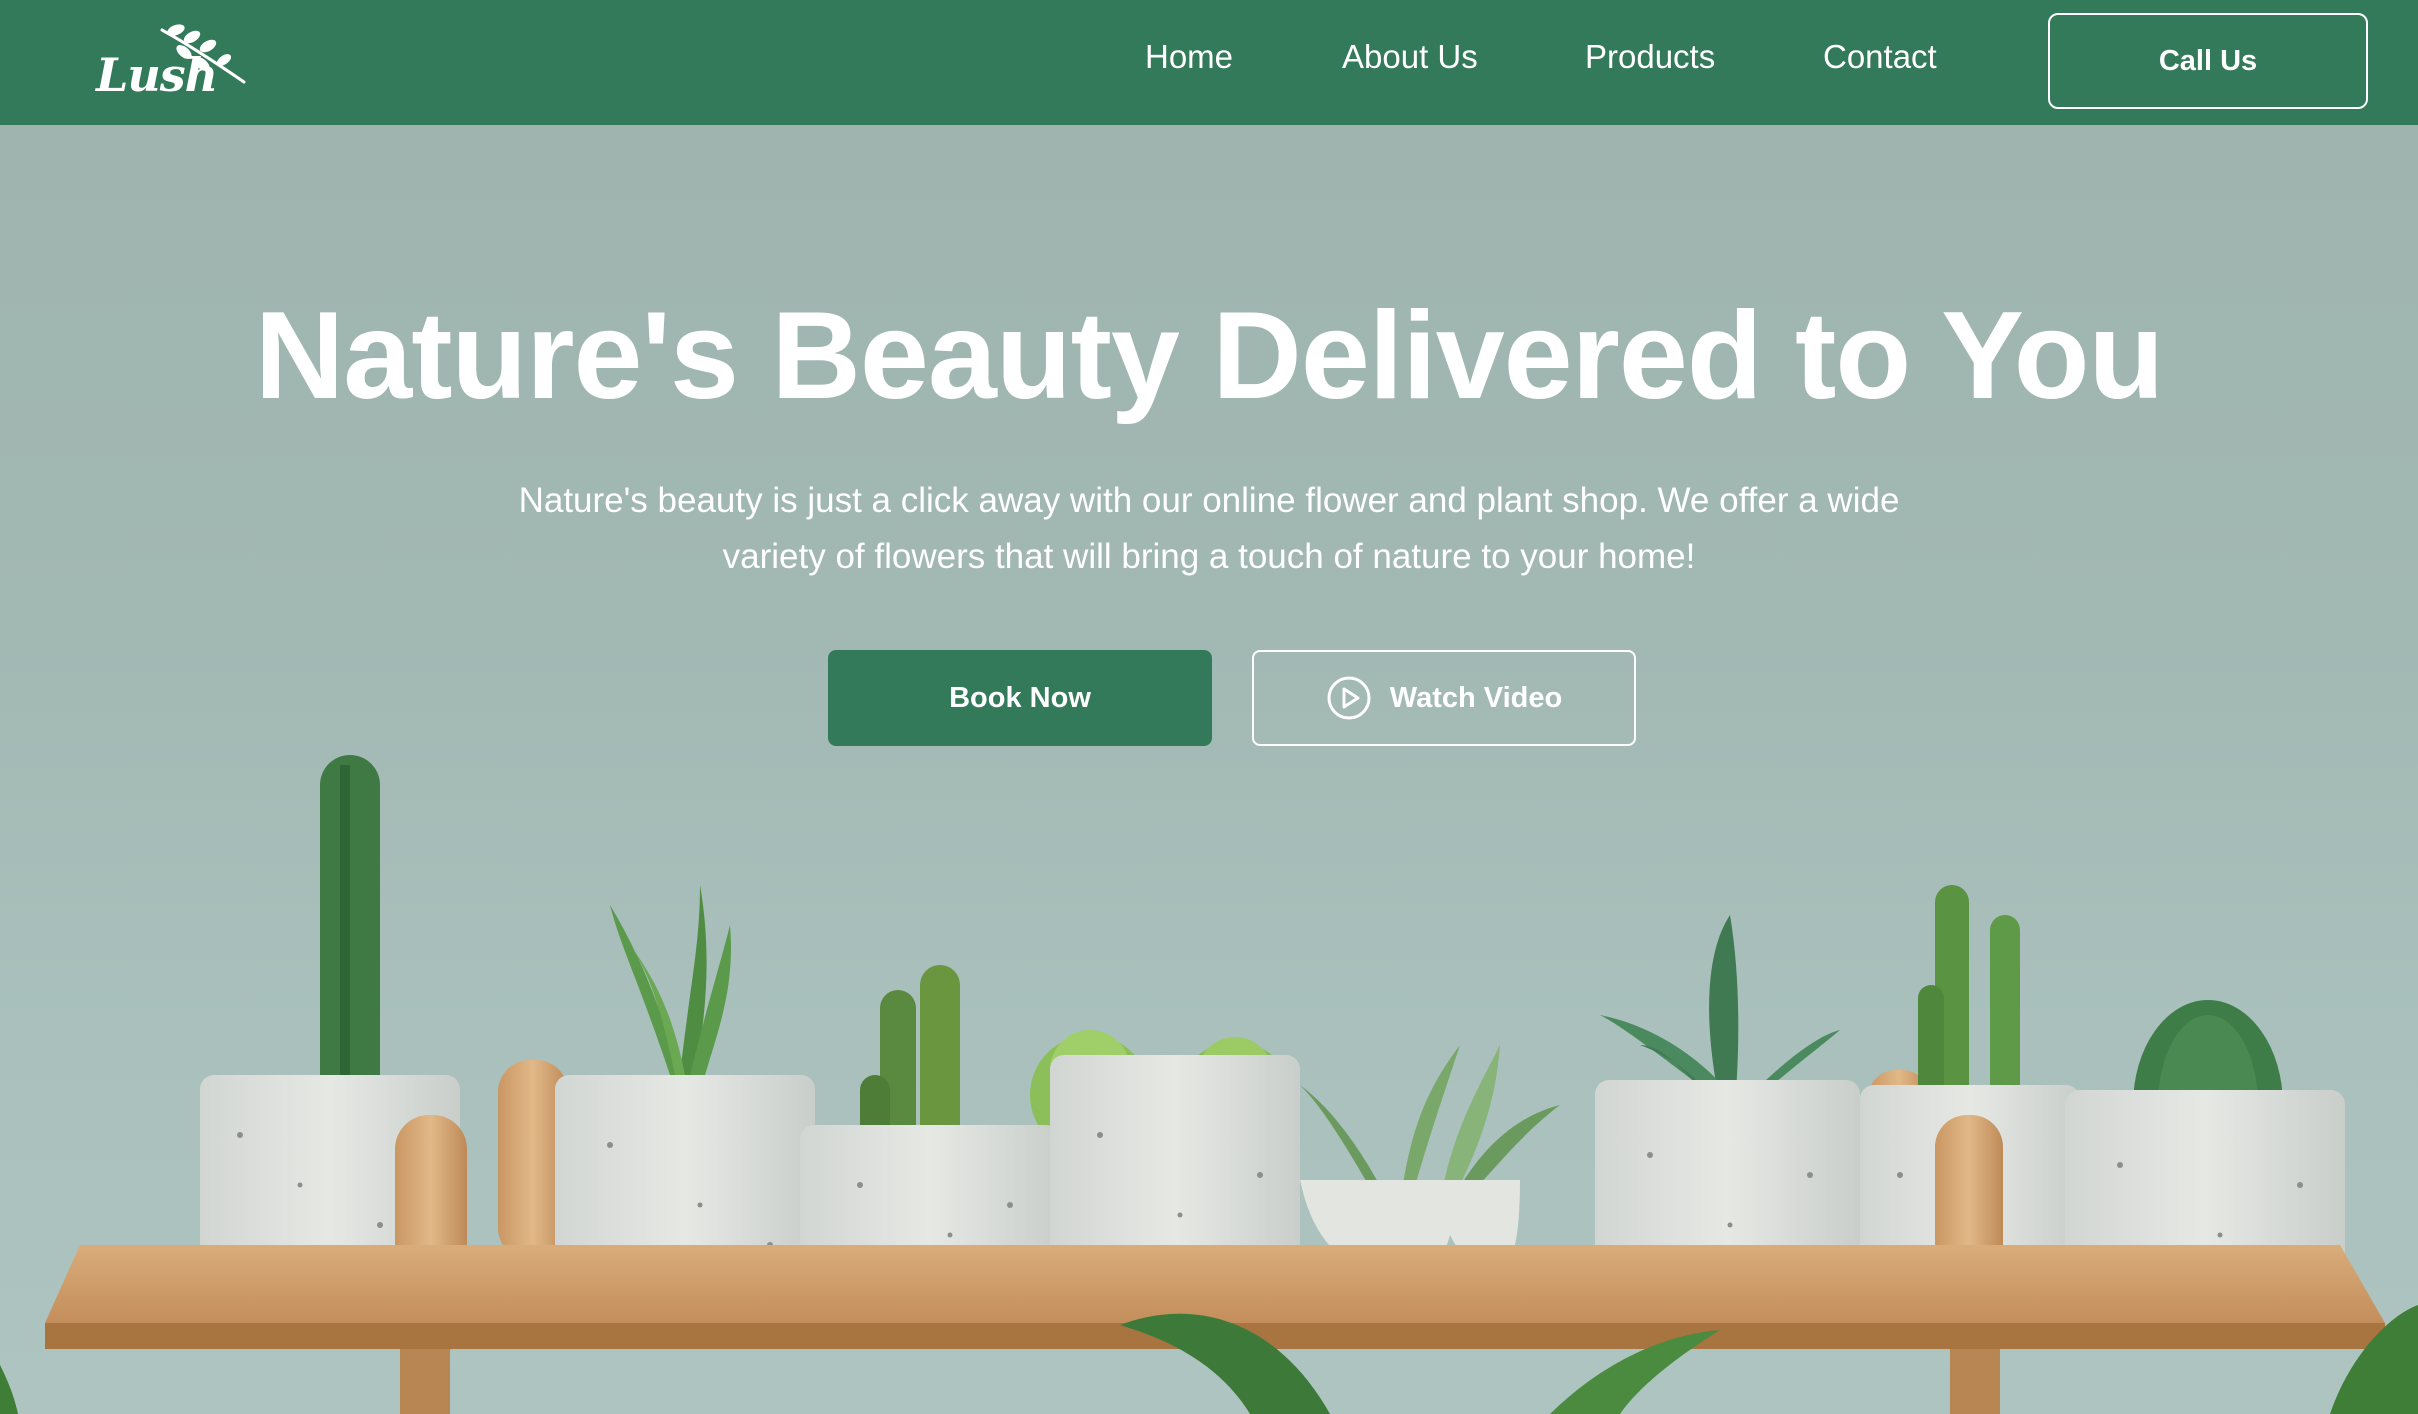  Describe the element at coordinates (1209, 356) in the screenshot. I see `hero-title: Nature's Beauty Delivered to You` at that location.